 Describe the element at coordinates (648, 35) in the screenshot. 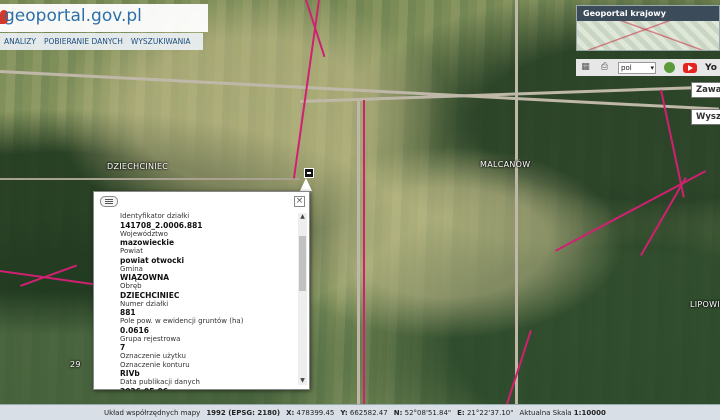

I see `krajowy-thumbnail` at that location.